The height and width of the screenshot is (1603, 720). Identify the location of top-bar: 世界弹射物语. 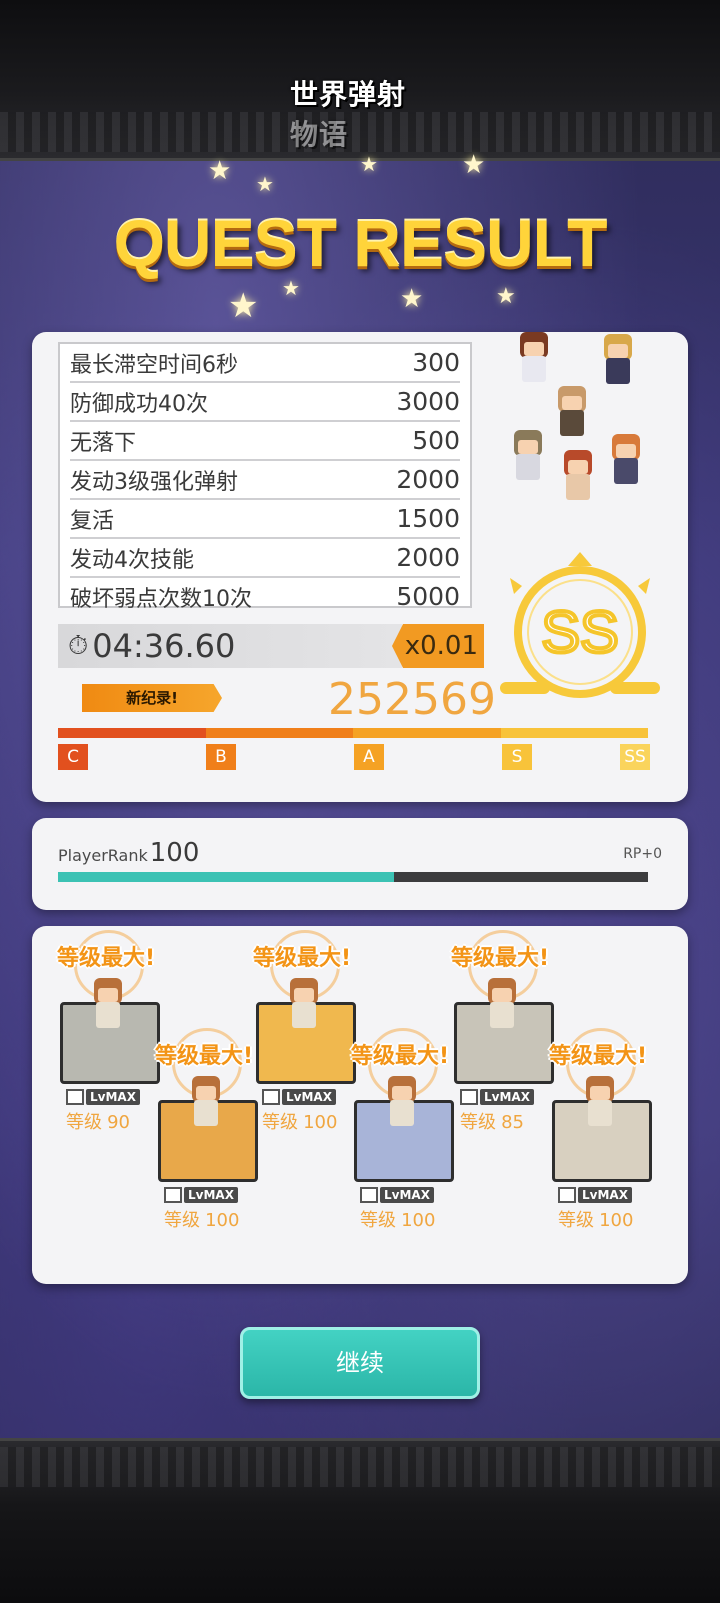
(360, 80).